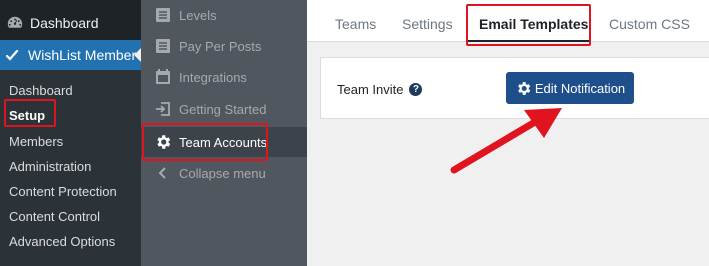 The height and width of the screenshot is (266, 709). I want to click on current-menu-notch, so click(137, 55).